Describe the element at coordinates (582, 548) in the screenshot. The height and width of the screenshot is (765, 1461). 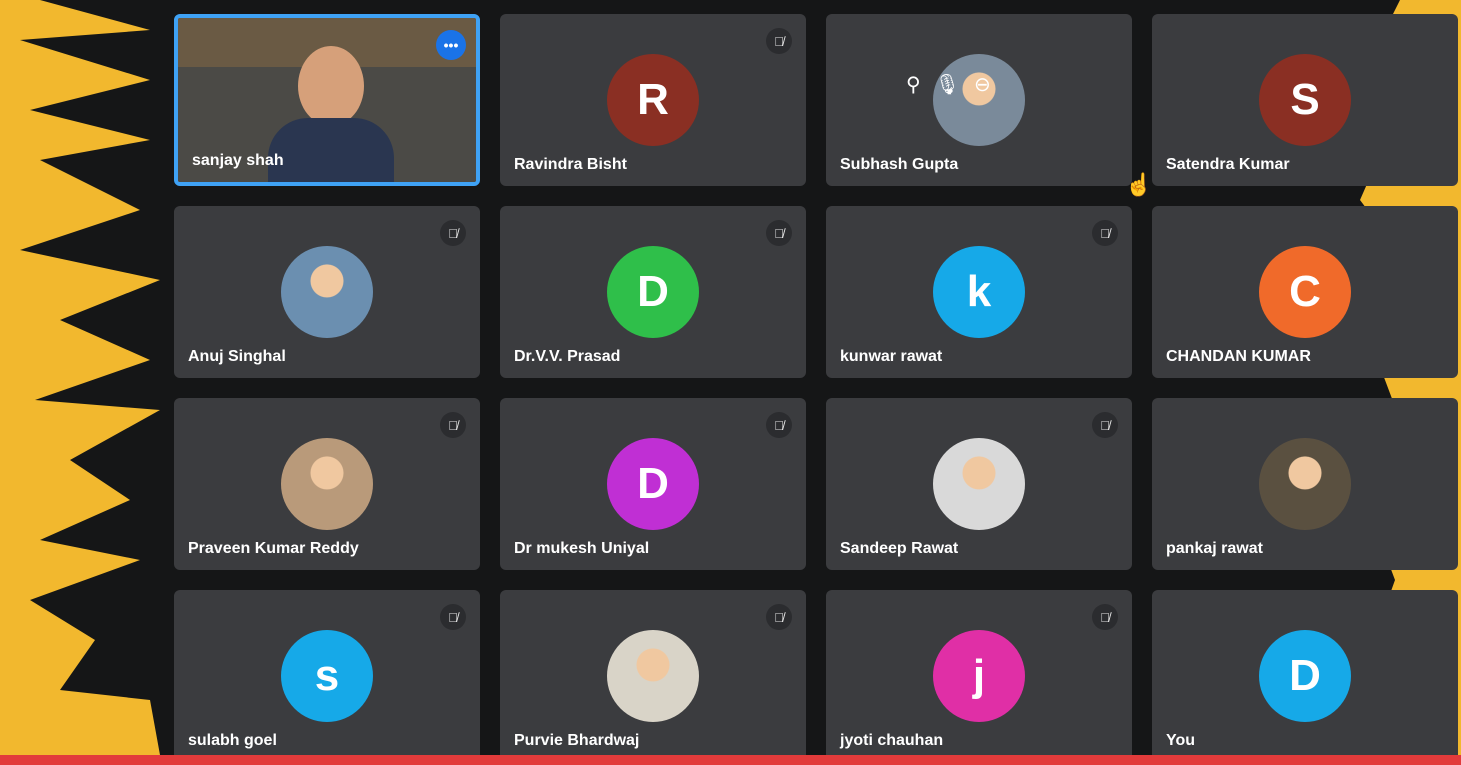
I see `participant-name: Dr mukesh Uniyal` at that location.